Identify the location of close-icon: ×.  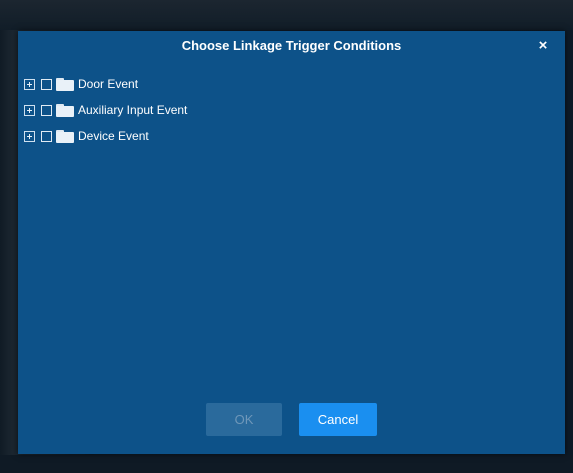
(543, 46).